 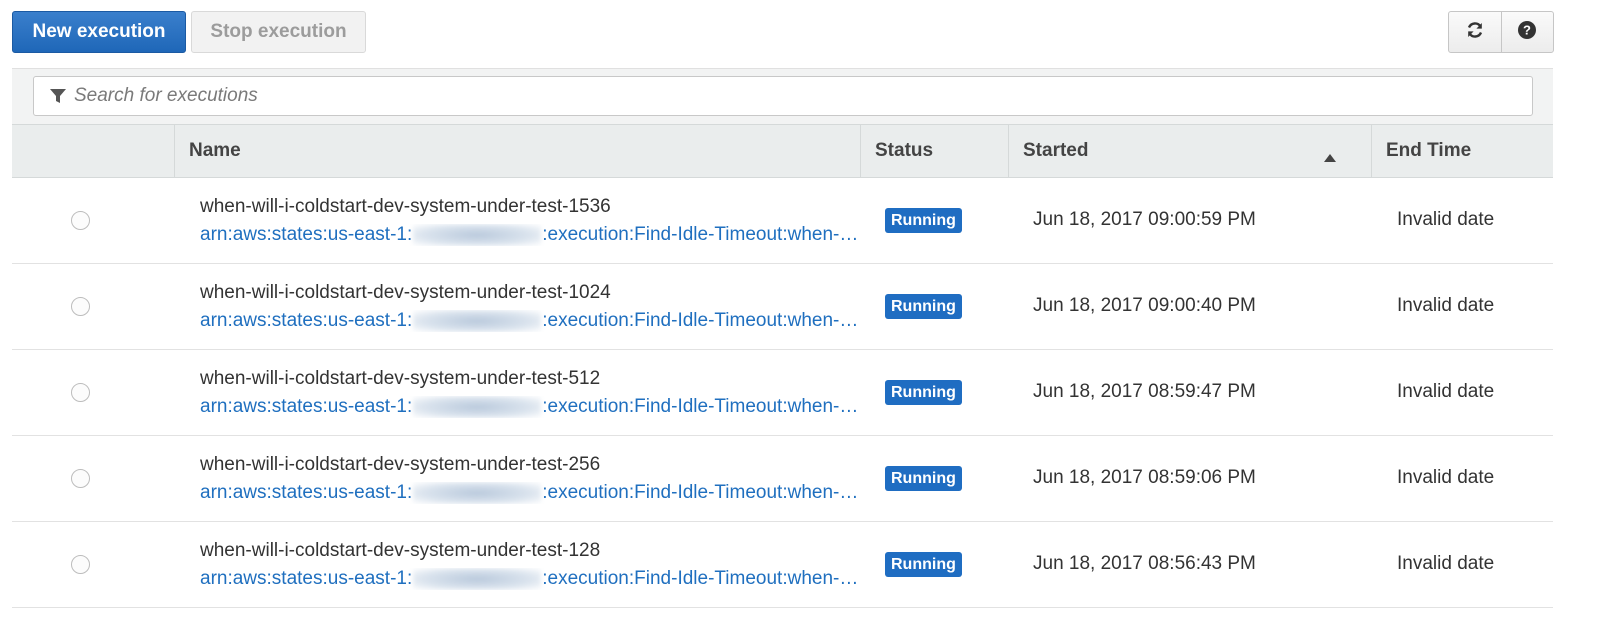 I want to click on refresh-icon, so click(x=1475, y=32).